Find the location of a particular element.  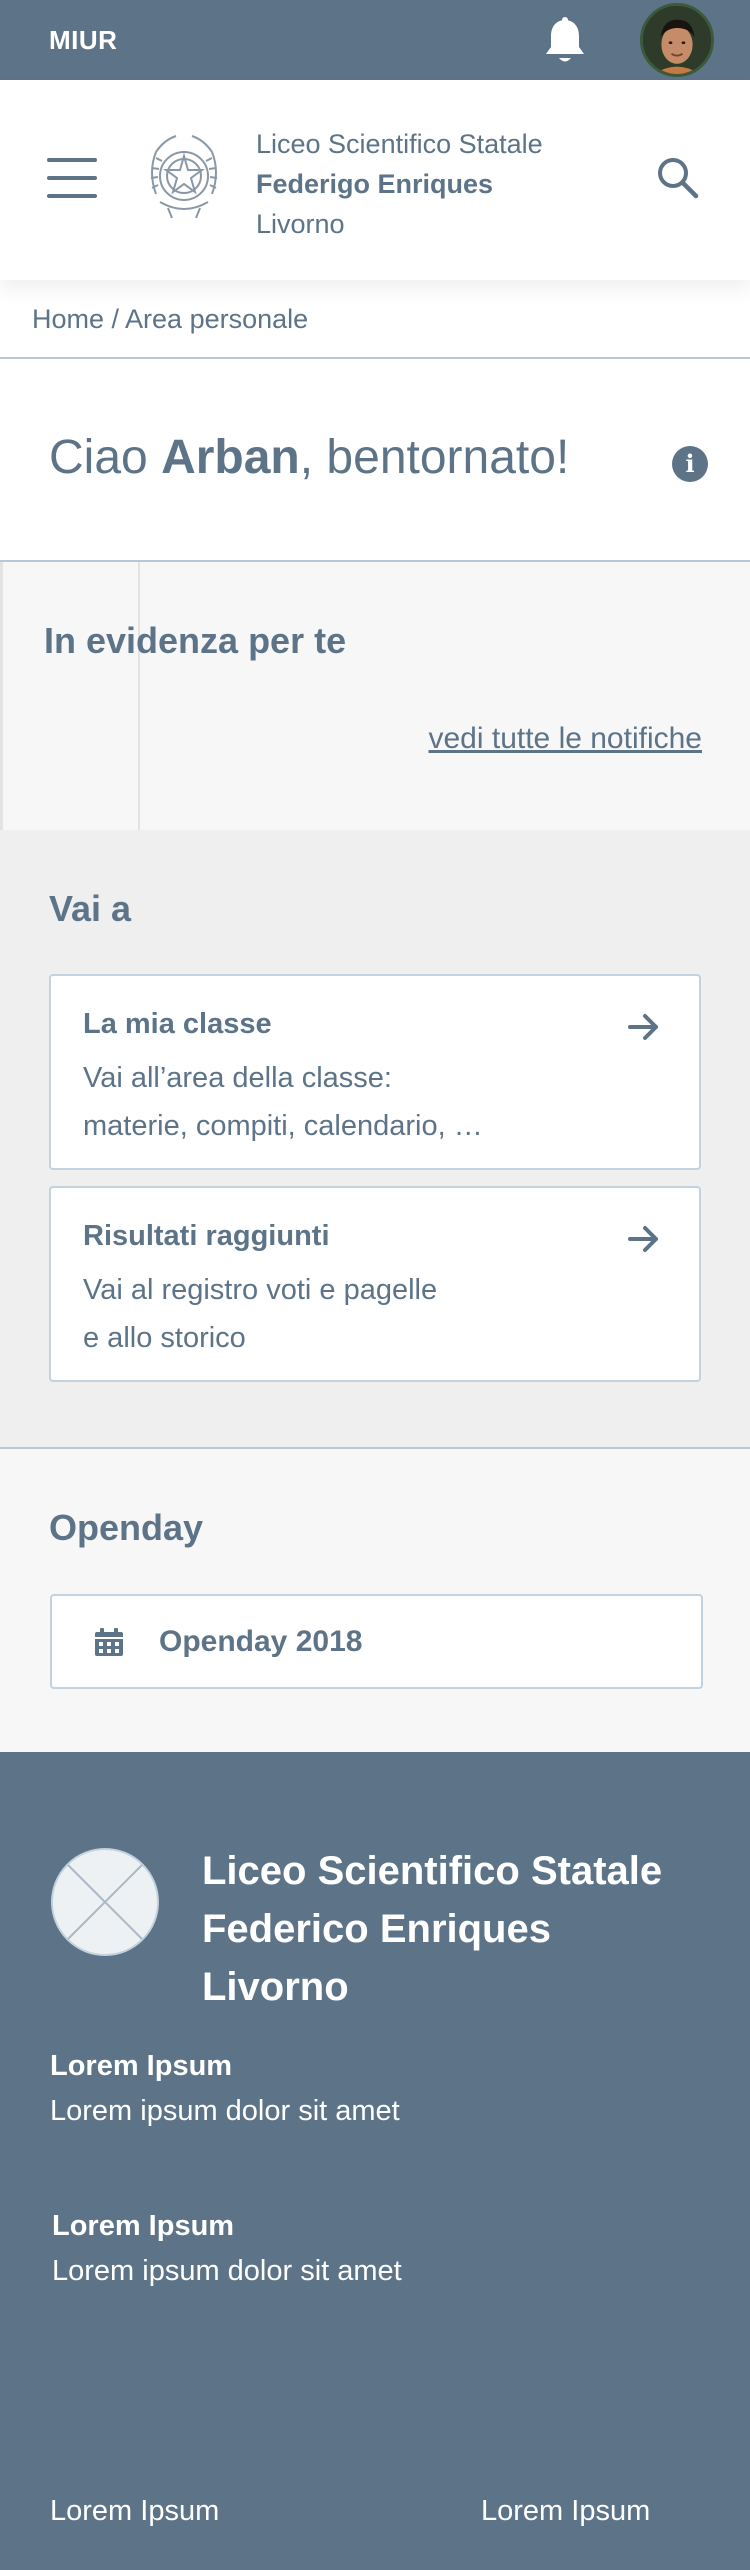

italian-republic-emblem is located at coordinates (184, 178).